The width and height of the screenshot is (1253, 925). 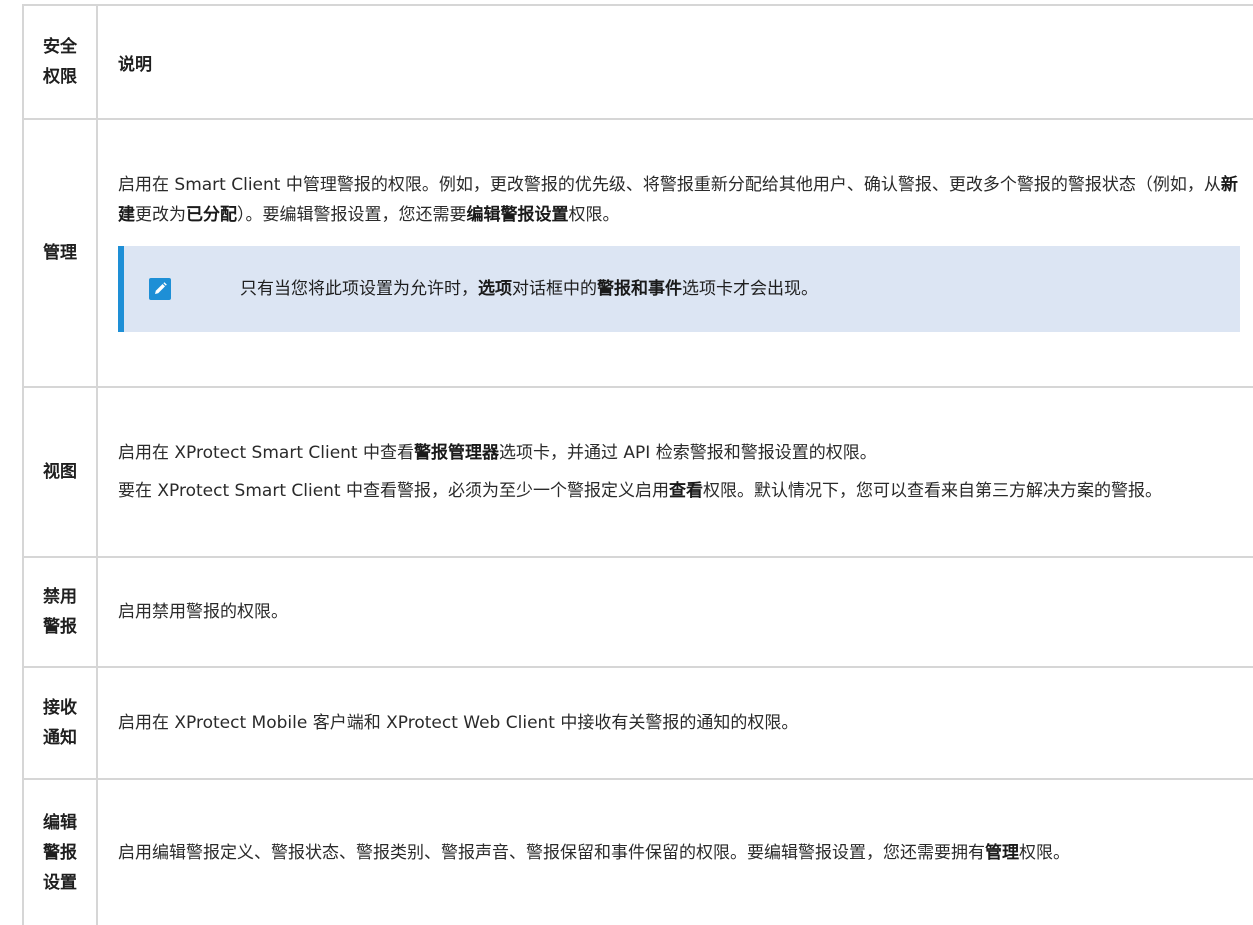 I want to click on permission-name-line: 管理, so click(x=60, y=253).